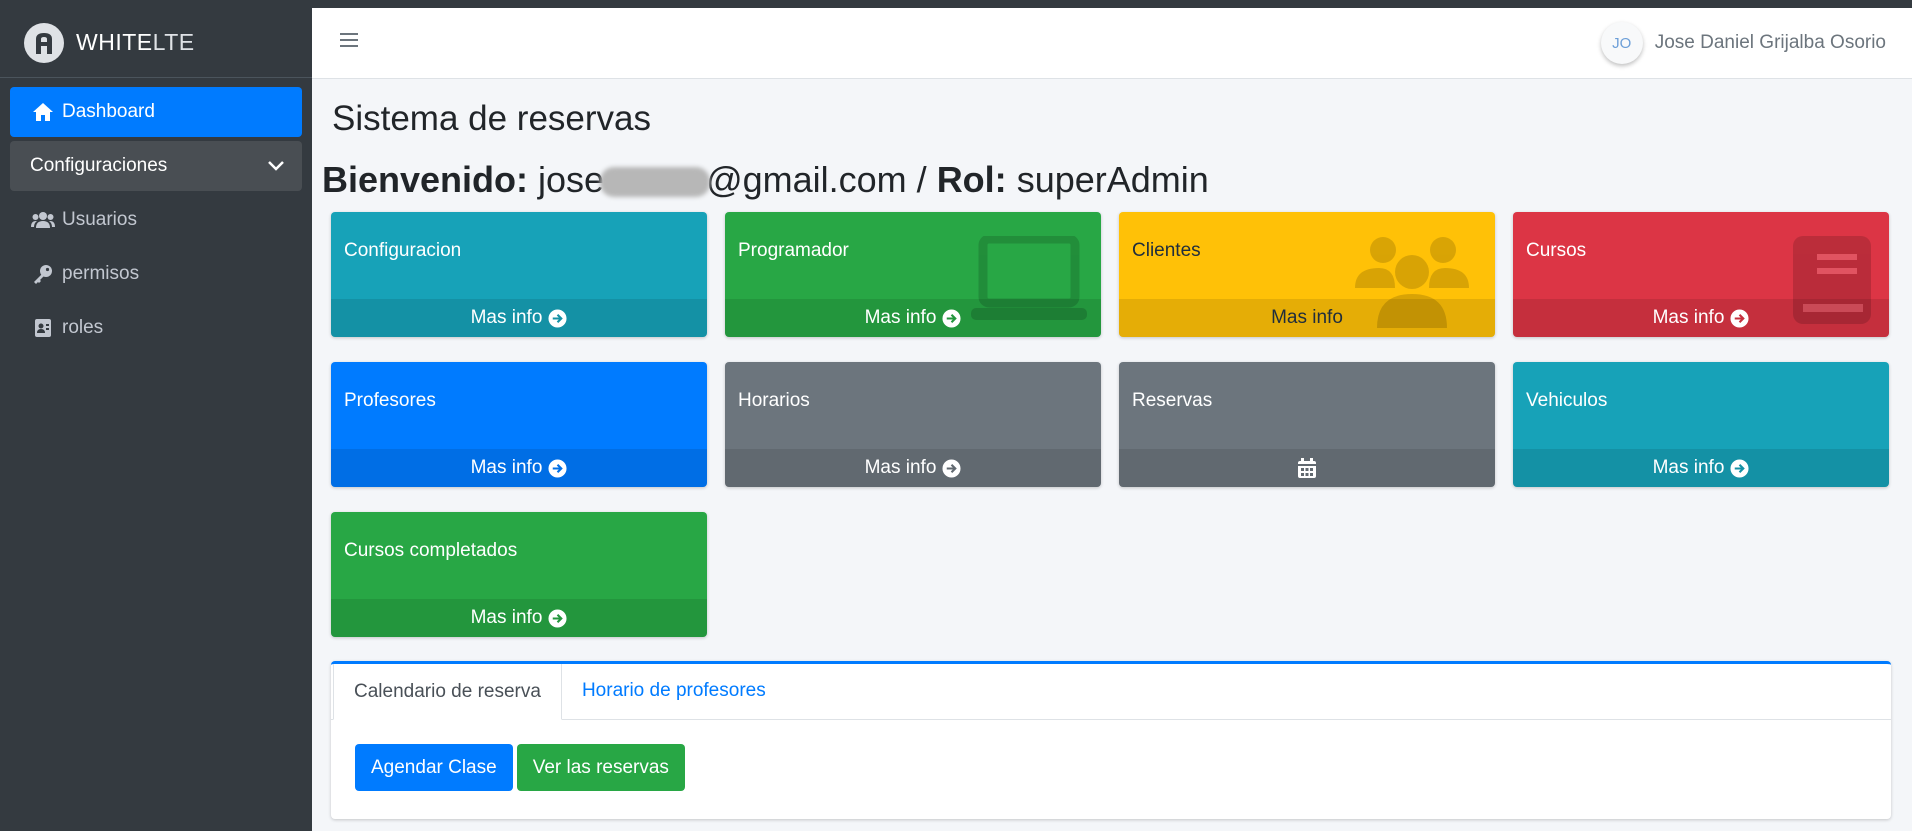 The width and height of the screenshot is (1912, 831). I want to click on box-title: Reservas, so click(1172, 400).